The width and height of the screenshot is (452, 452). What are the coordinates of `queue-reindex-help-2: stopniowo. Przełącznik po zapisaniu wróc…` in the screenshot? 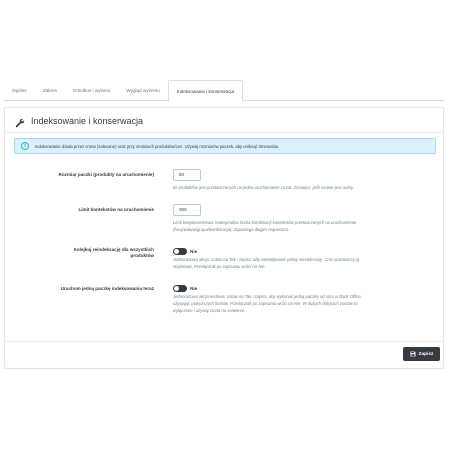 It's located at (219, 266).